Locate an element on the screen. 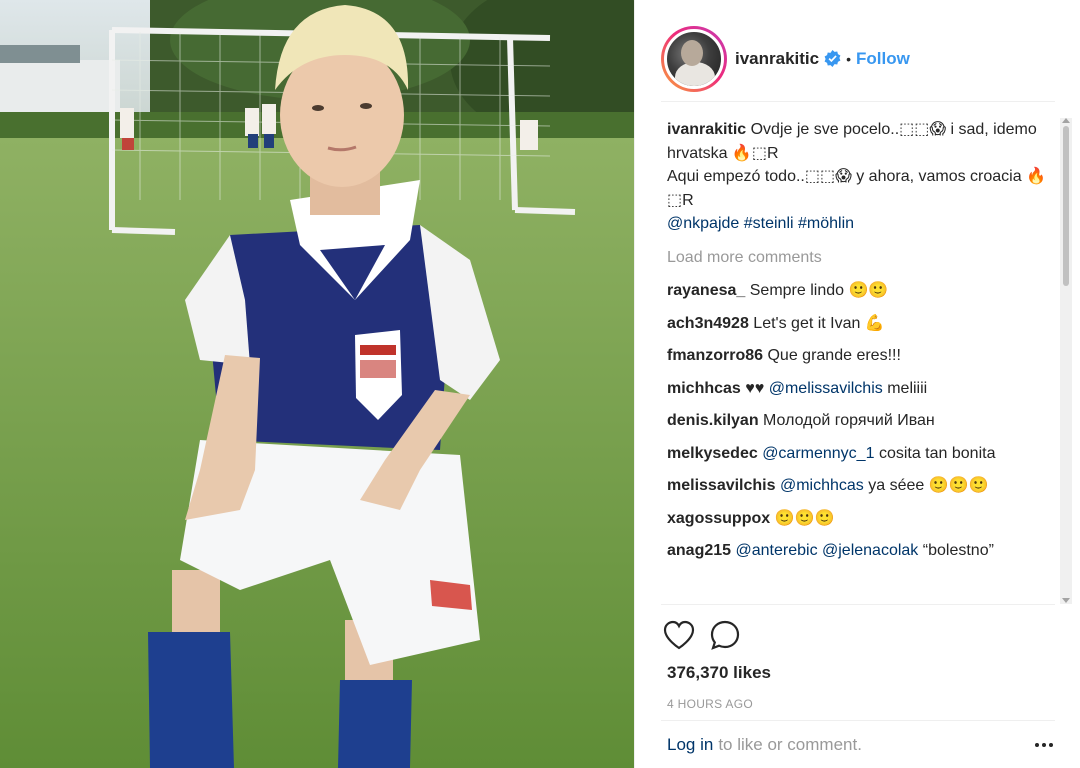  comment-icon is located at coordinates (725, 635).